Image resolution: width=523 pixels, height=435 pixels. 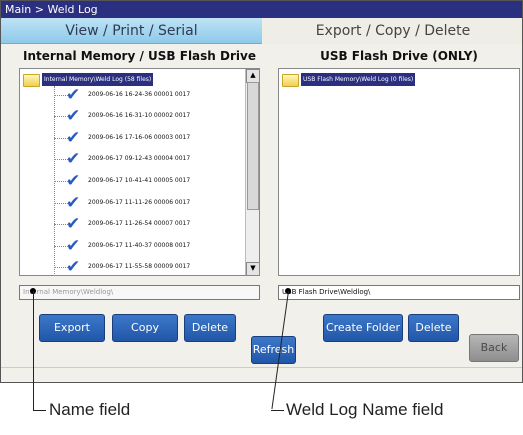 What do you see at coordinates (139, 202) in the screenshot?
I see `list-item-label: 2009-06-17 11-11-26 00006 0017` at bounding box center [139, 202].